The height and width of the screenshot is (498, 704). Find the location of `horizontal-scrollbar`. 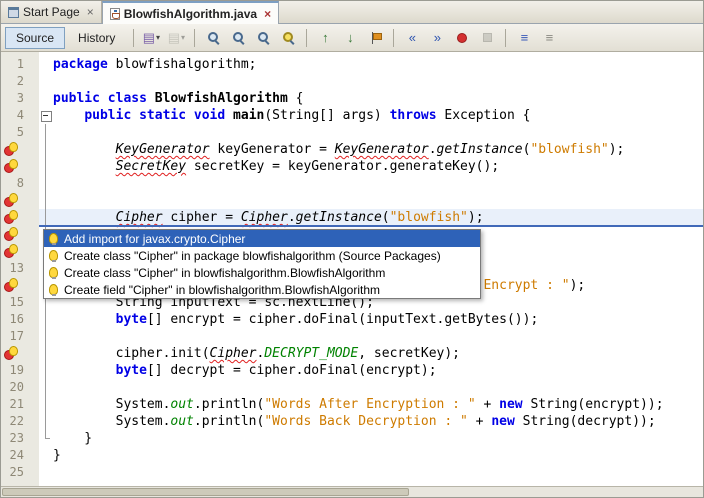

horizontal-scrollbar is located at coordinates (352, 491).